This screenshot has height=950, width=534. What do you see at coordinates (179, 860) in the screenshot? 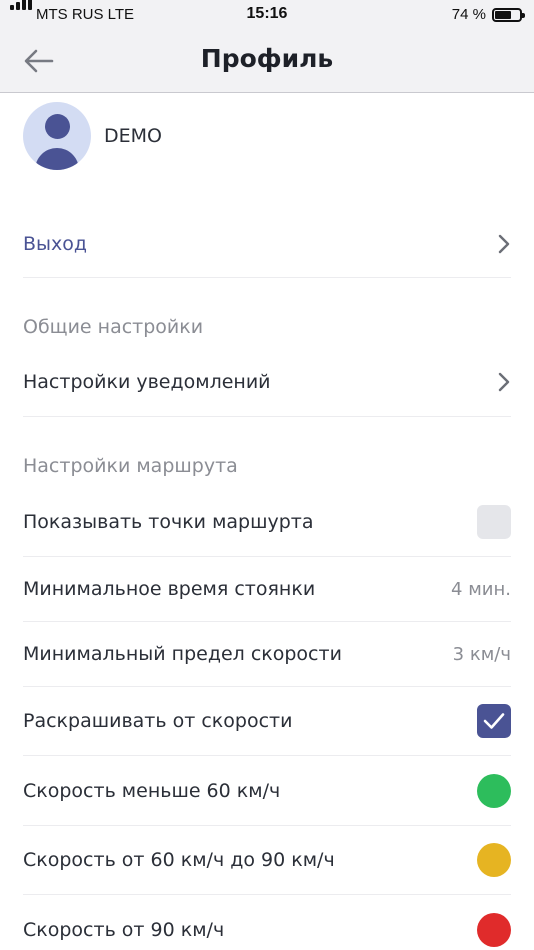
I see `speed-color-label: Скорость от 60 км/ч до 90 км/ч` at bounding box center [179, 860].